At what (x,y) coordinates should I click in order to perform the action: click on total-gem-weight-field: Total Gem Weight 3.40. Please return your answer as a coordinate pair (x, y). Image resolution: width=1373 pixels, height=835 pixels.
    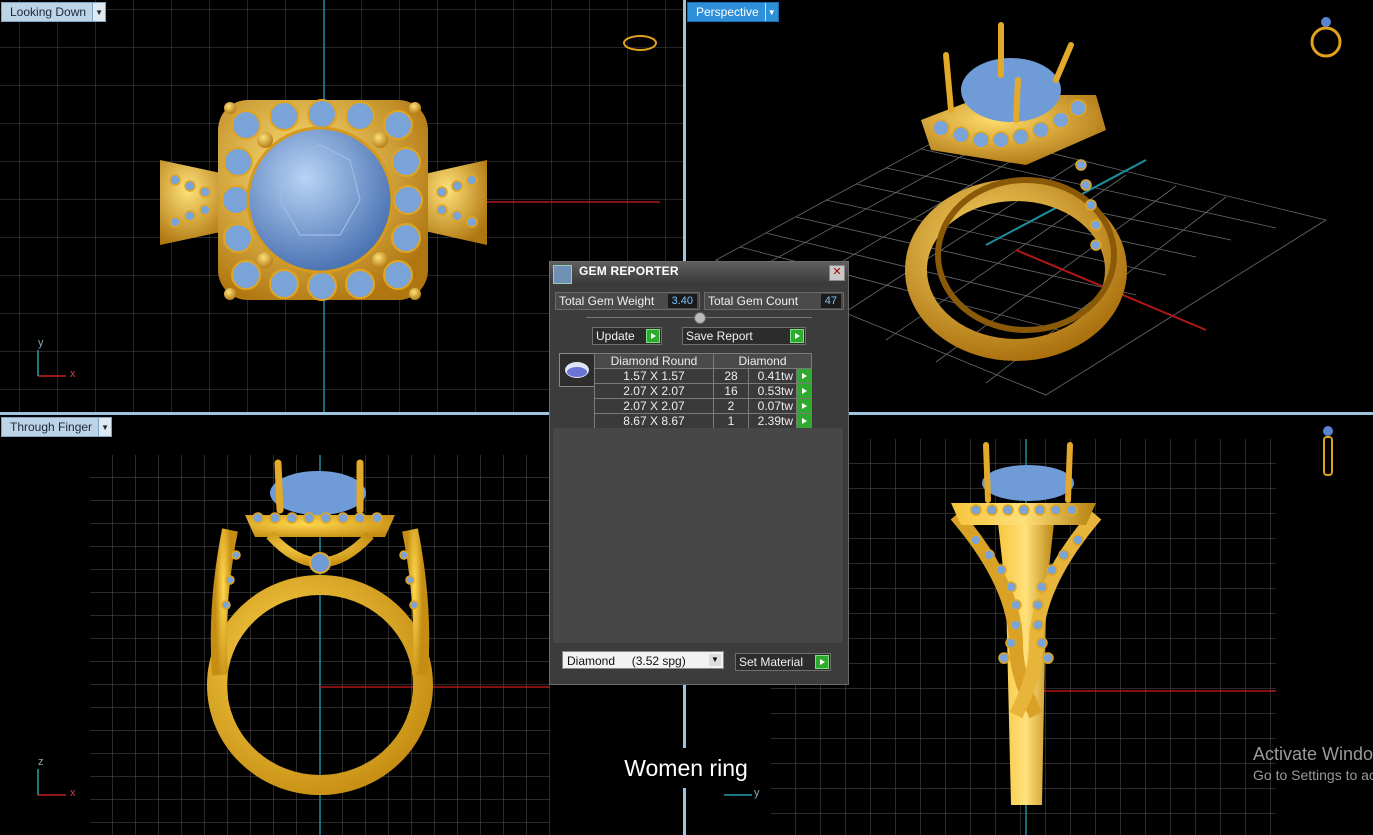
    Looking at the image, I should click on (627, 301).